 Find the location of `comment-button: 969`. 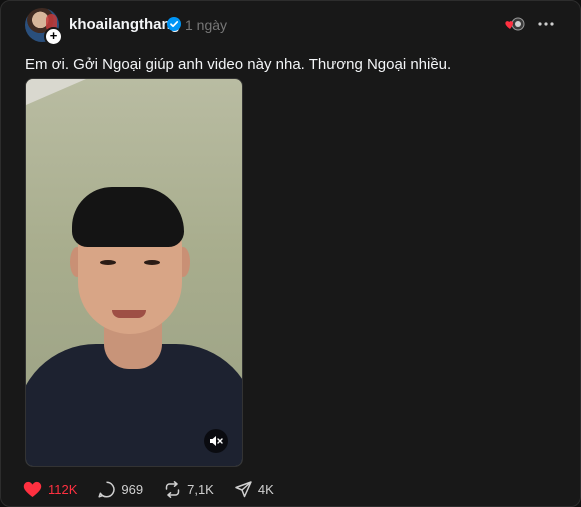

comment-button: 969 is located at coordinates (121, 489).